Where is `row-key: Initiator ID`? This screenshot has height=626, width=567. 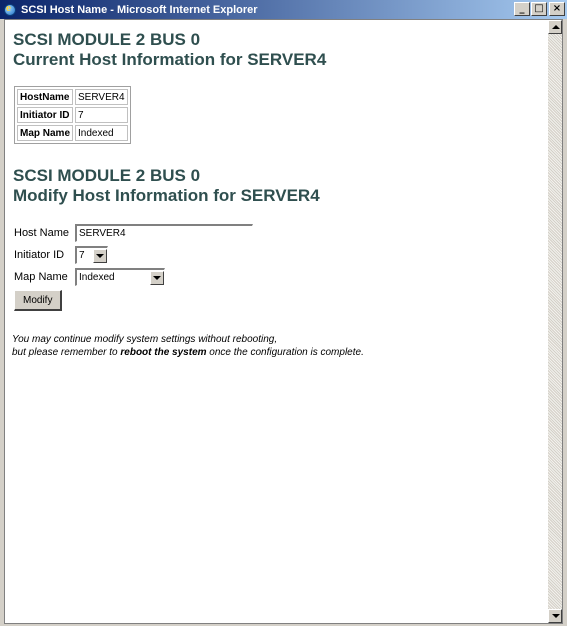 row-key: Initiator ID is located at coordinates (45, 115).